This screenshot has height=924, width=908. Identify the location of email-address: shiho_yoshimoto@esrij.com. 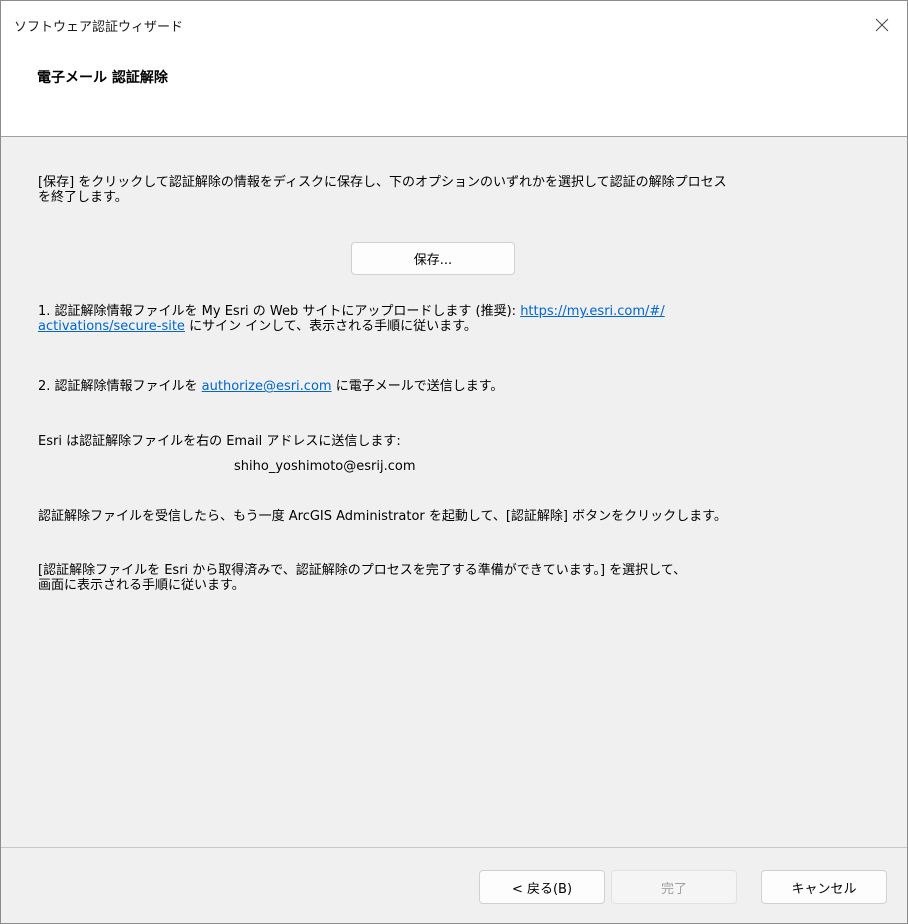
(325, 466).